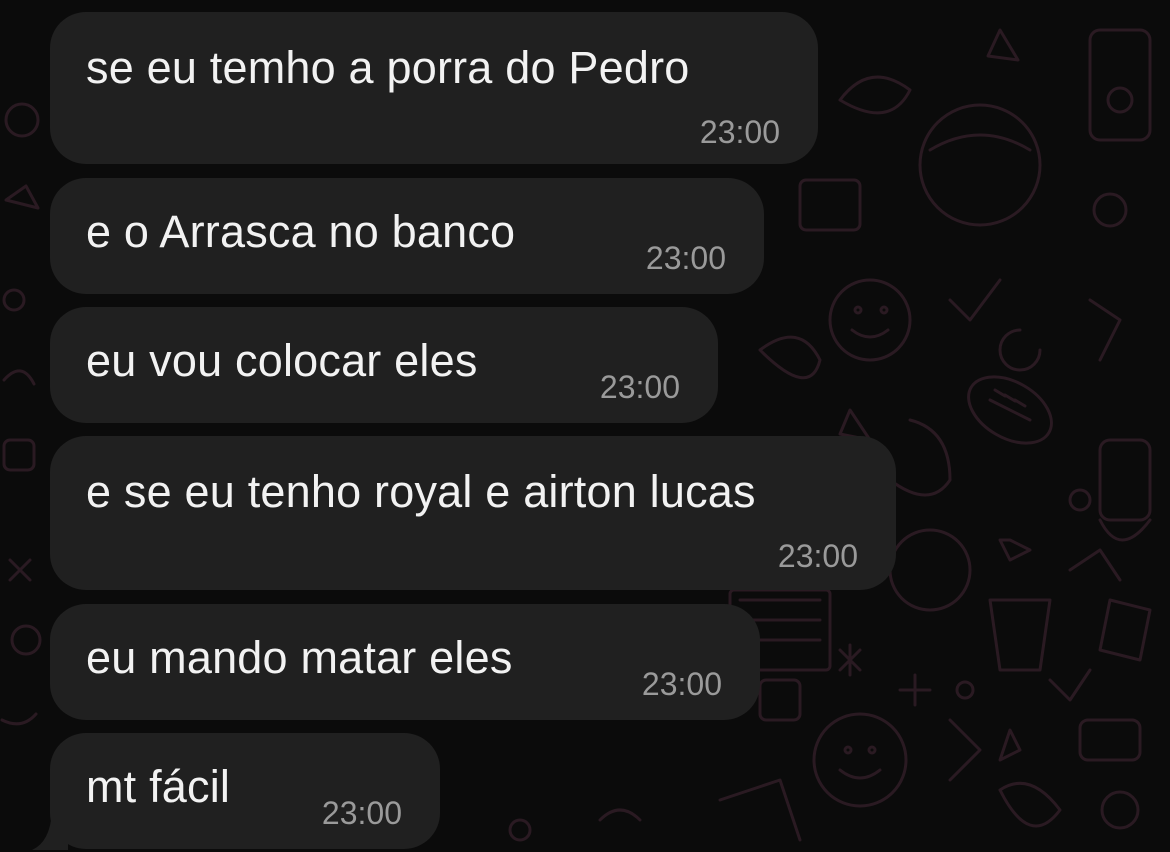 This screenshot has width=1170, height=852. I want to click on message-text: eu mando matar eles, so click(299, 657).